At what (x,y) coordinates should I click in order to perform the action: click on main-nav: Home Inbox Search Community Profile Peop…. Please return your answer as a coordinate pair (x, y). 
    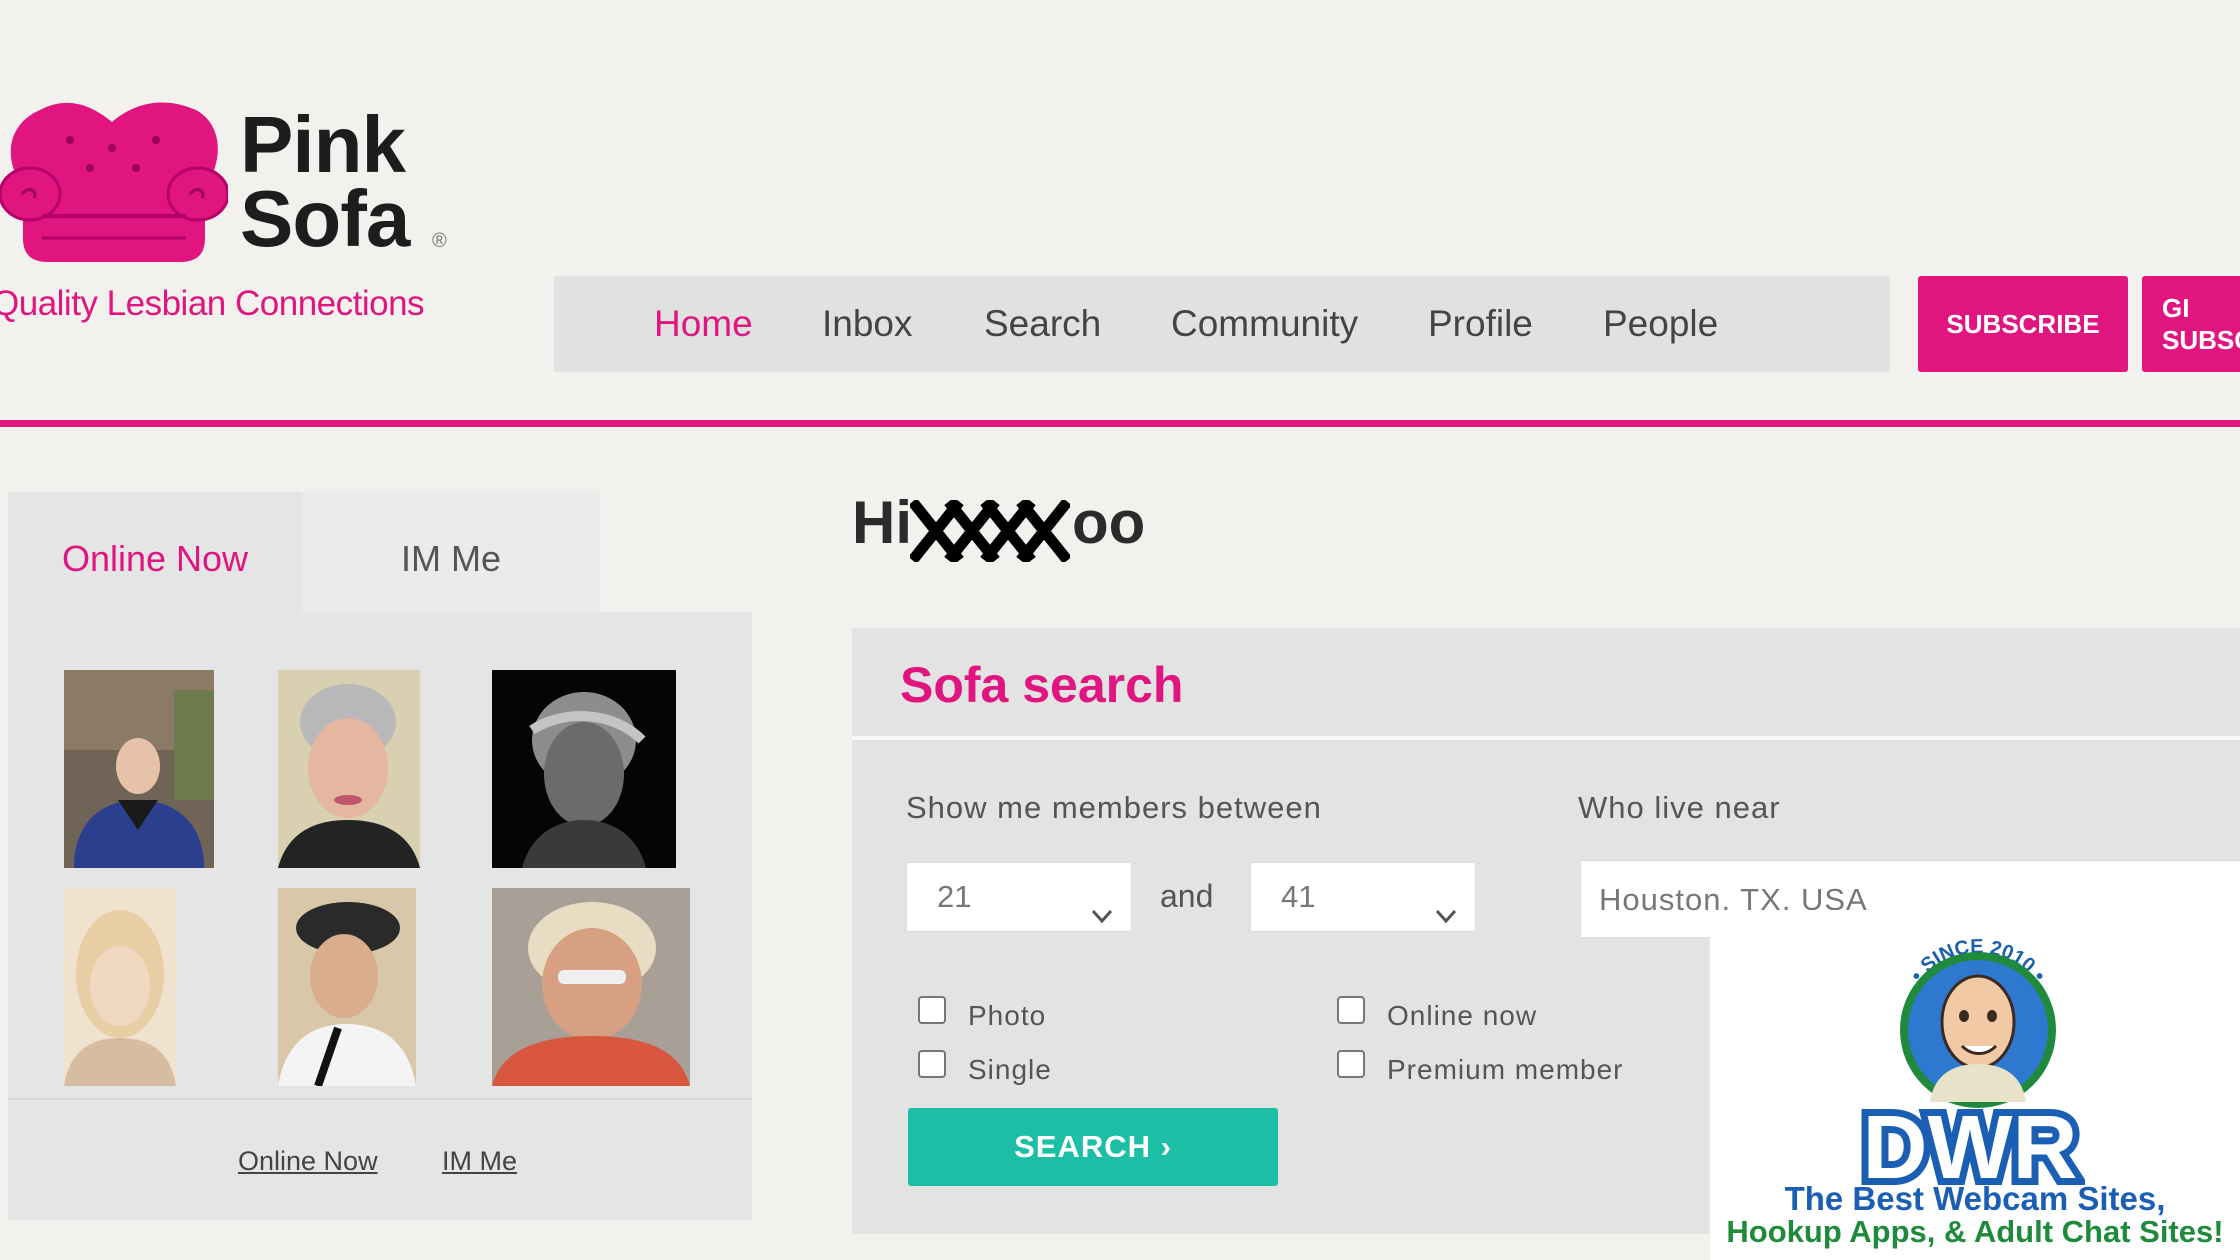
    Looking at the image, I should click on (1222, 324).